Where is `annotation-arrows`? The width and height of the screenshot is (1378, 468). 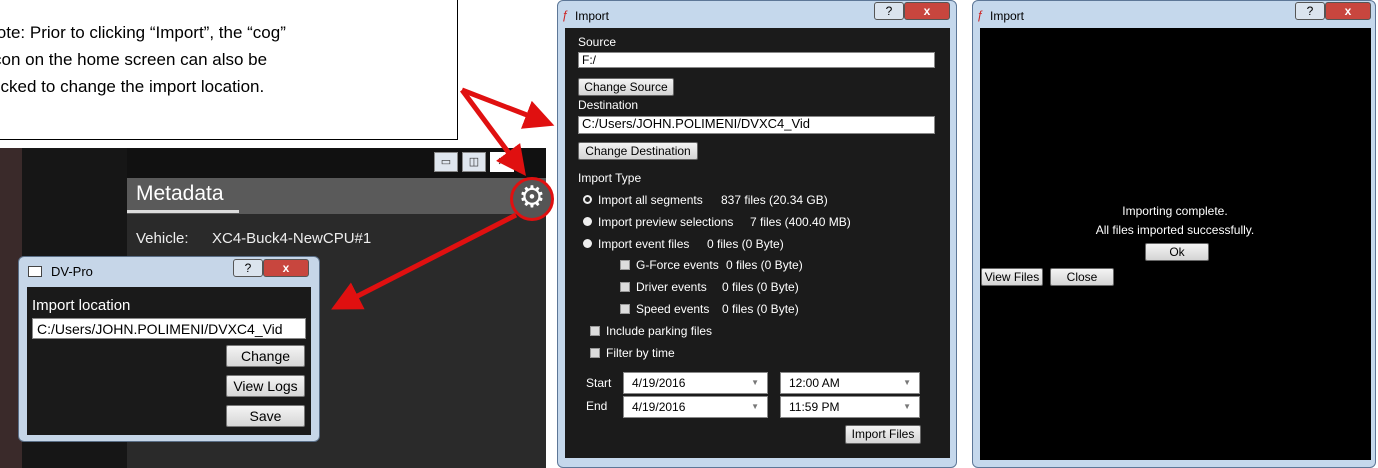
annotation-arrows is located at coordinates (443, 198).